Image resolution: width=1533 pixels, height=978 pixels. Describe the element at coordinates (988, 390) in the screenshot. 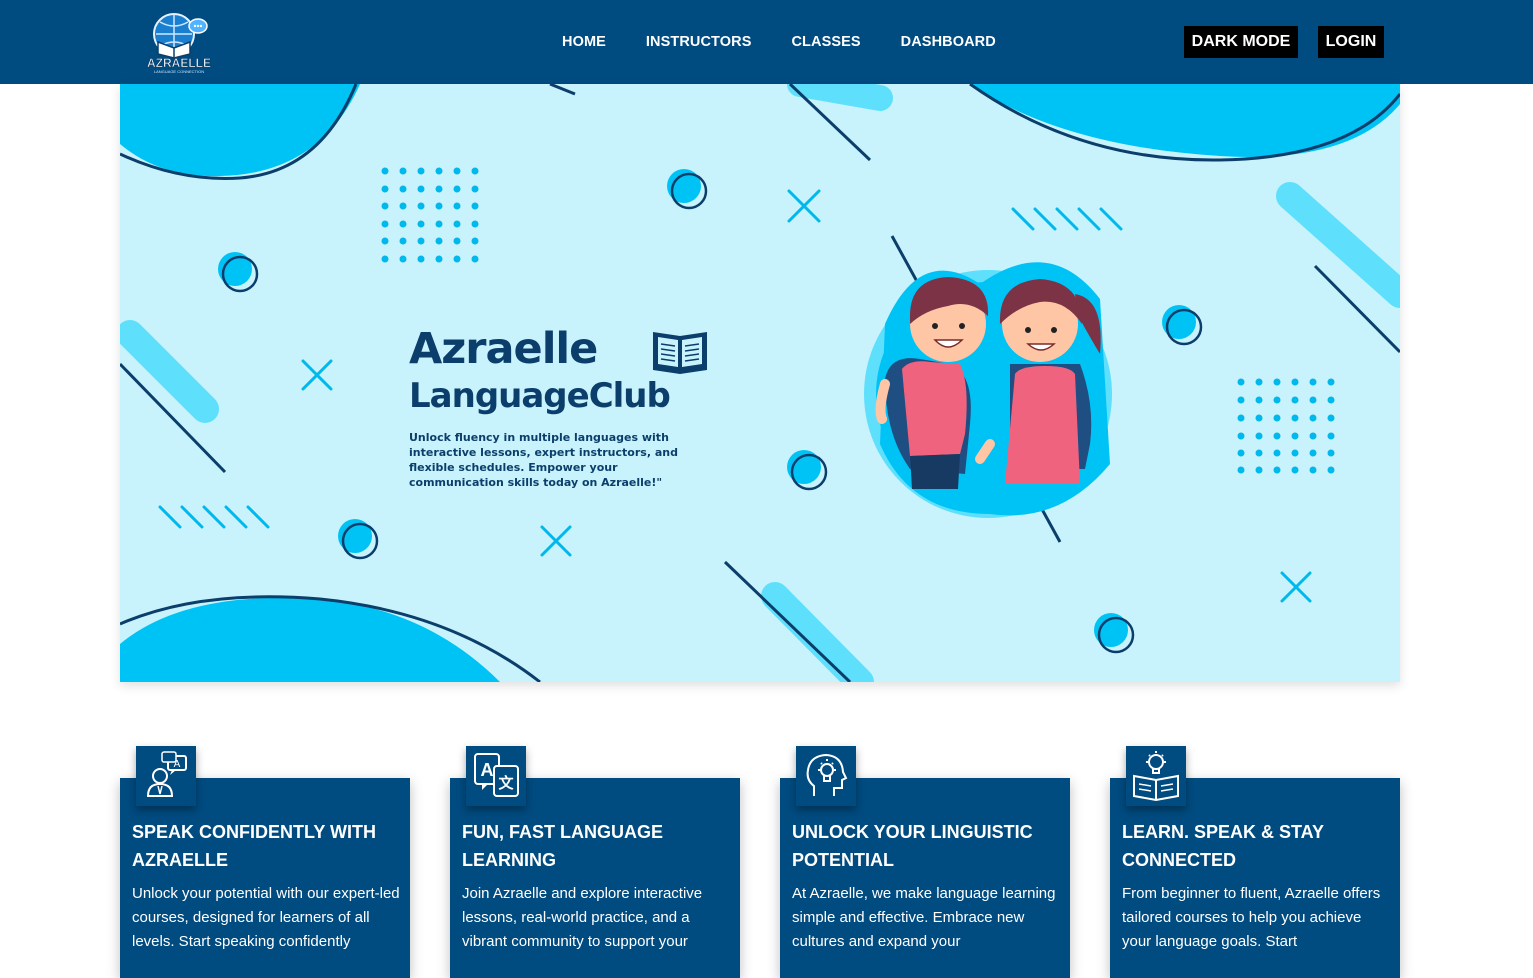

I see `kids-illustration` at that location.